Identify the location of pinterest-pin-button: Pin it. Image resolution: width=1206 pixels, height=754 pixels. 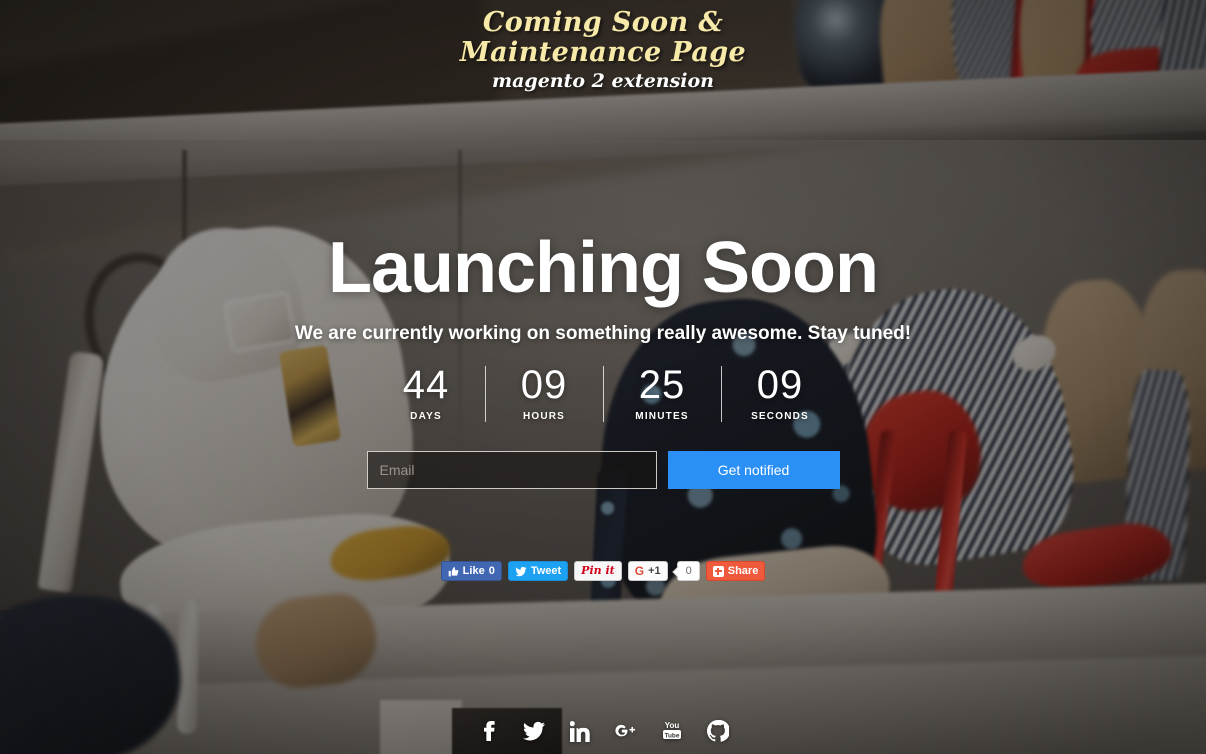
(598, 571).